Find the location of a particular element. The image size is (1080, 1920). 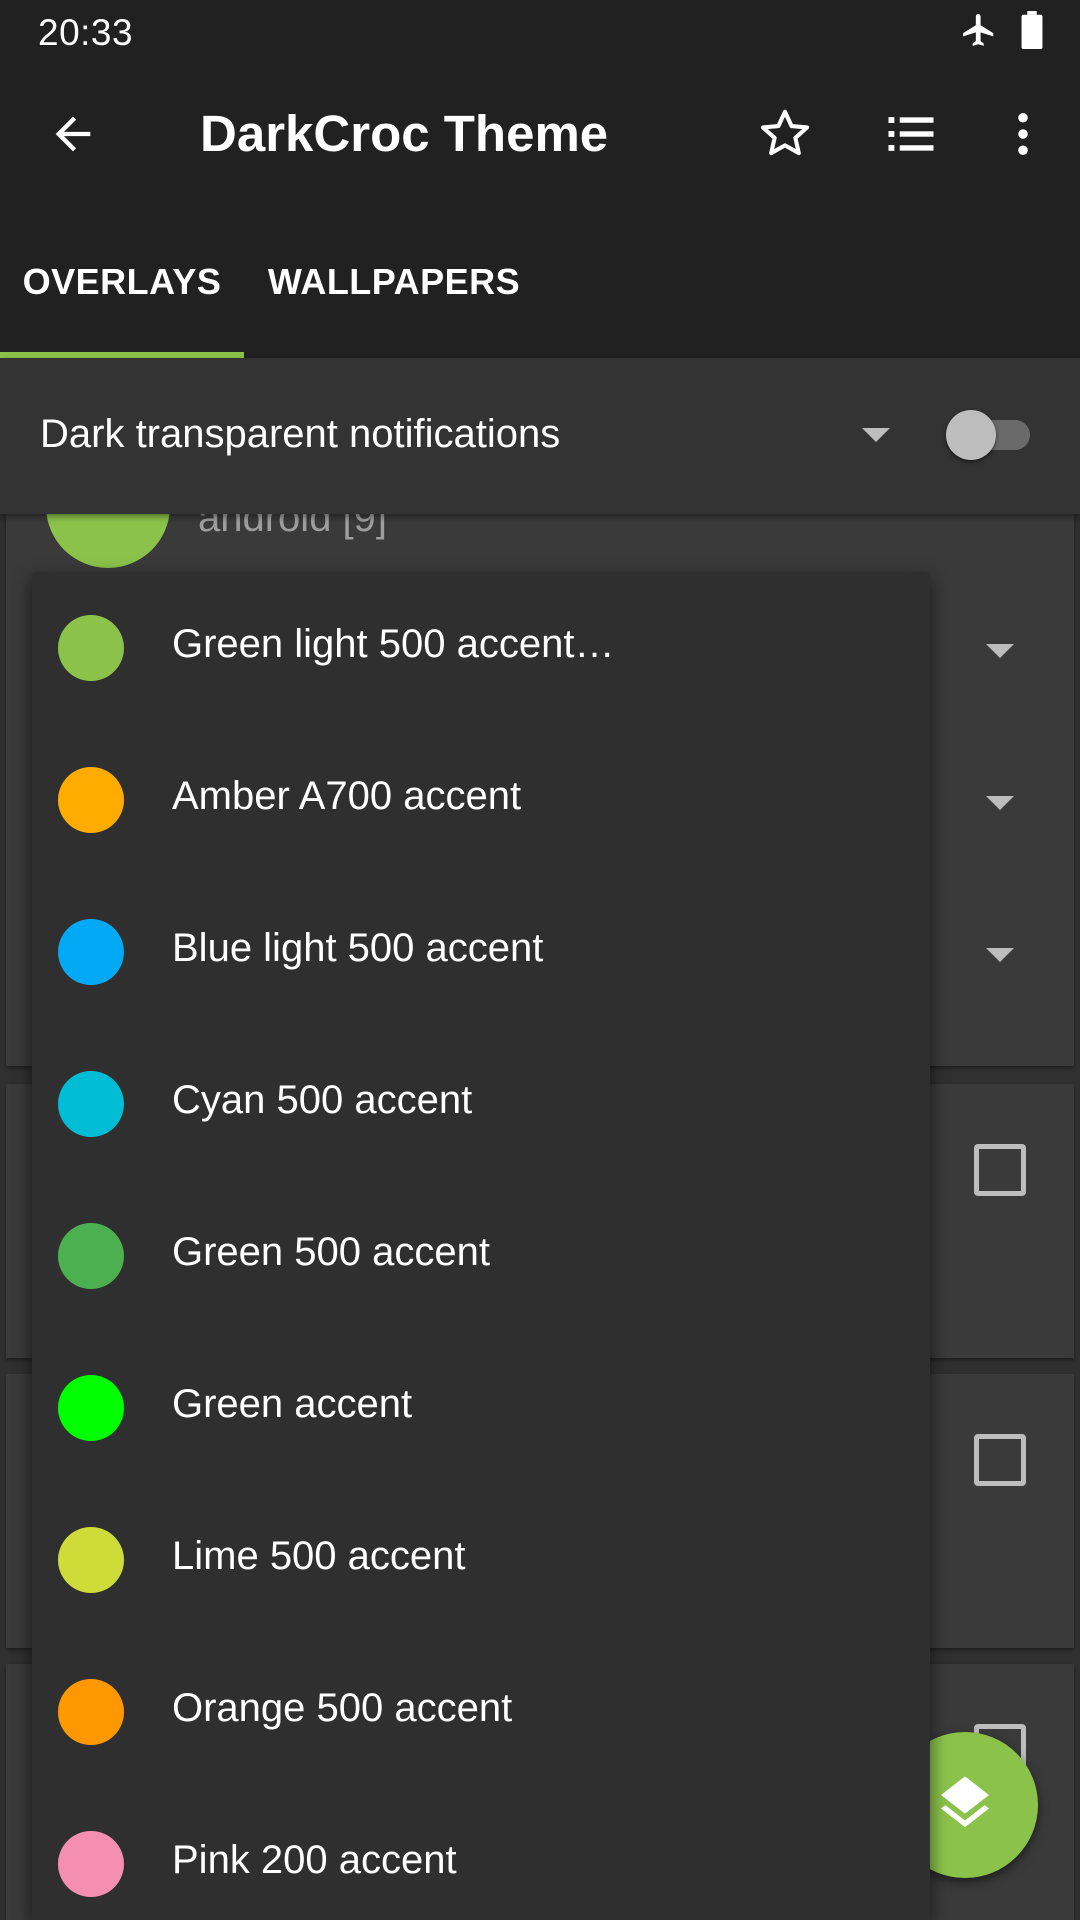

favorite-button is located at coordinates (785, 136).